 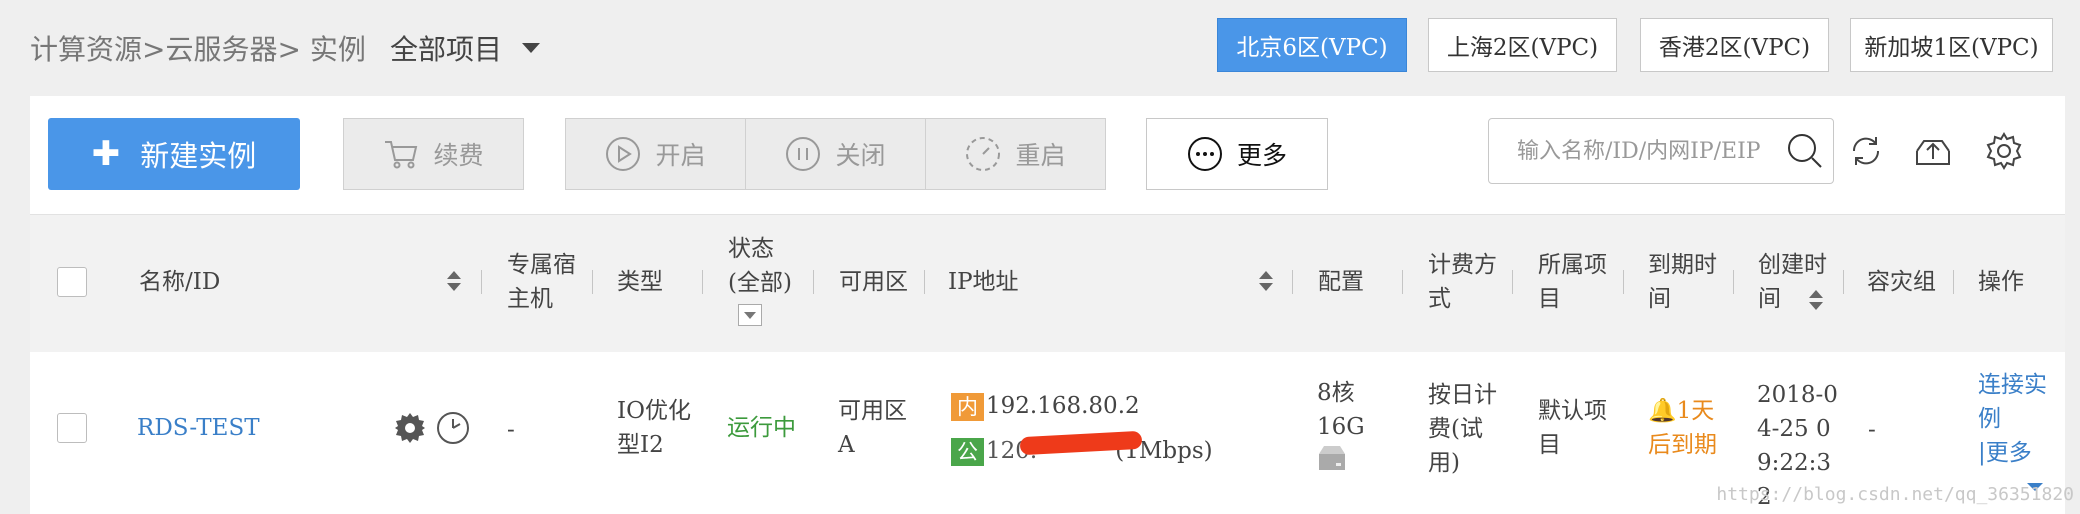 What do you see at coordinates (1872, 430) in the screenshot?
I see `dr-group-value: -` at bounding box center [1872, 430].